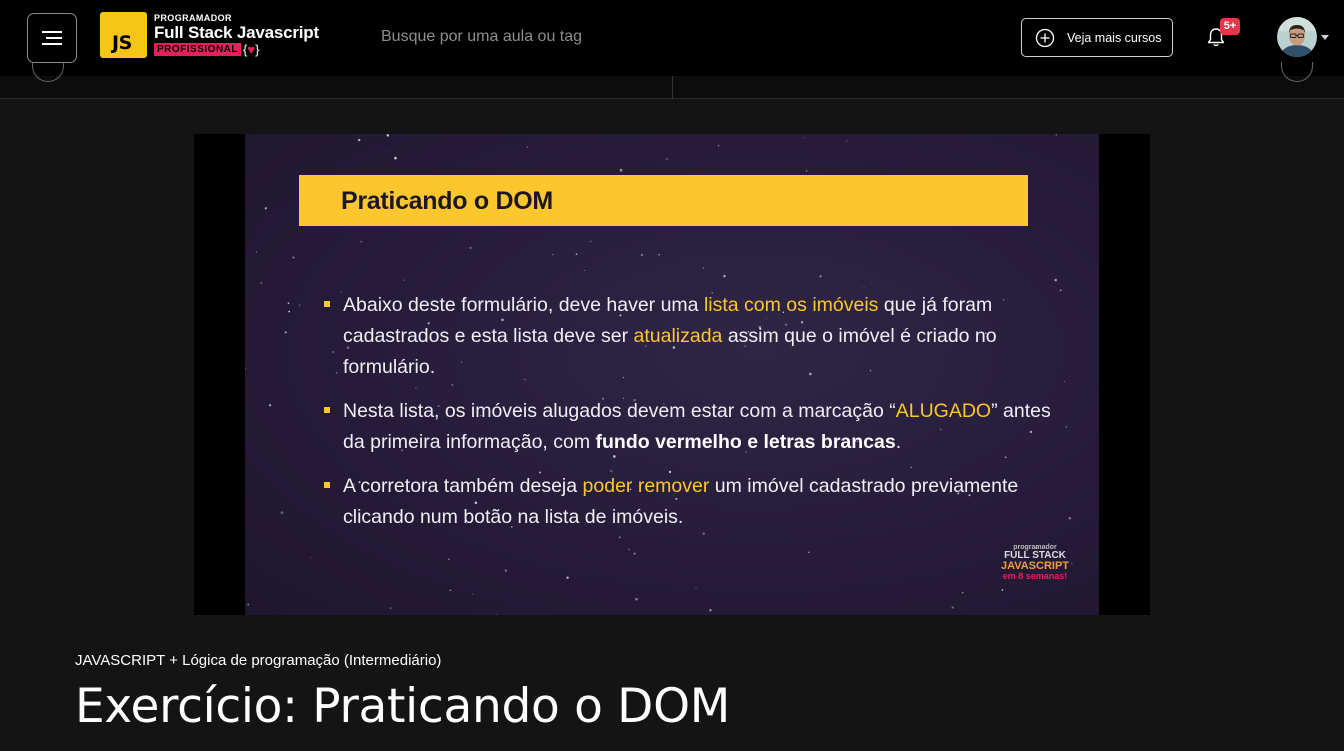  I want to click on lesson-title: Exercício: Praticando o DOM, so click(403, 706).